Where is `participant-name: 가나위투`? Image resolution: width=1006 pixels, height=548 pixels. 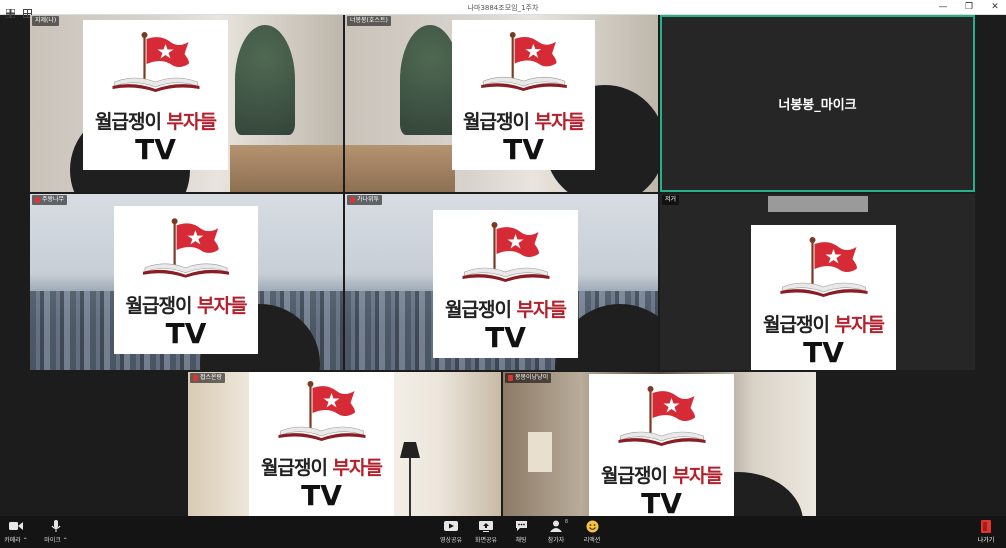
participant-name: 가나위투 is located at coordinates (365, 200).